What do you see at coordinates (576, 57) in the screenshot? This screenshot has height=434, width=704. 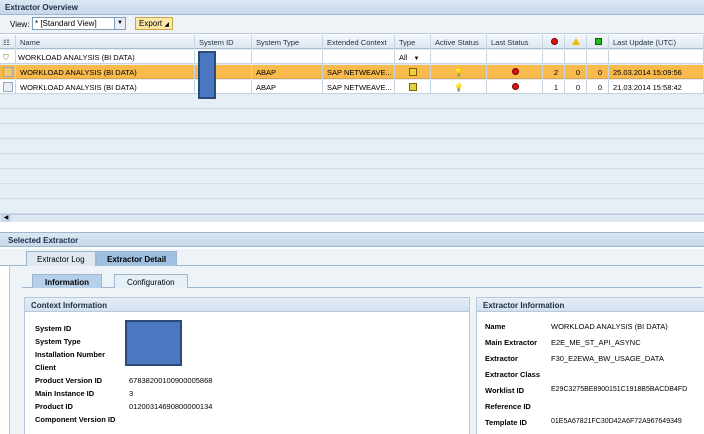 I see `filter-yellow` at bounding box center [576, 57].